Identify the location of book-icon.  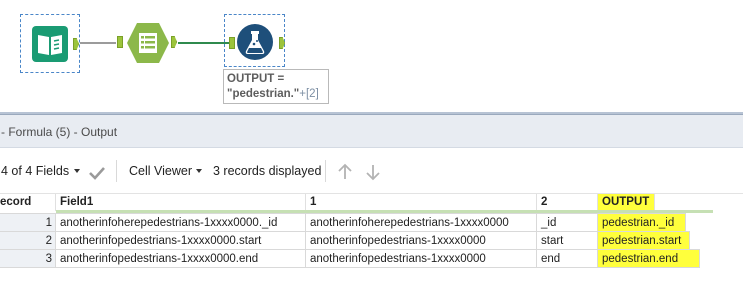
(50, 44).